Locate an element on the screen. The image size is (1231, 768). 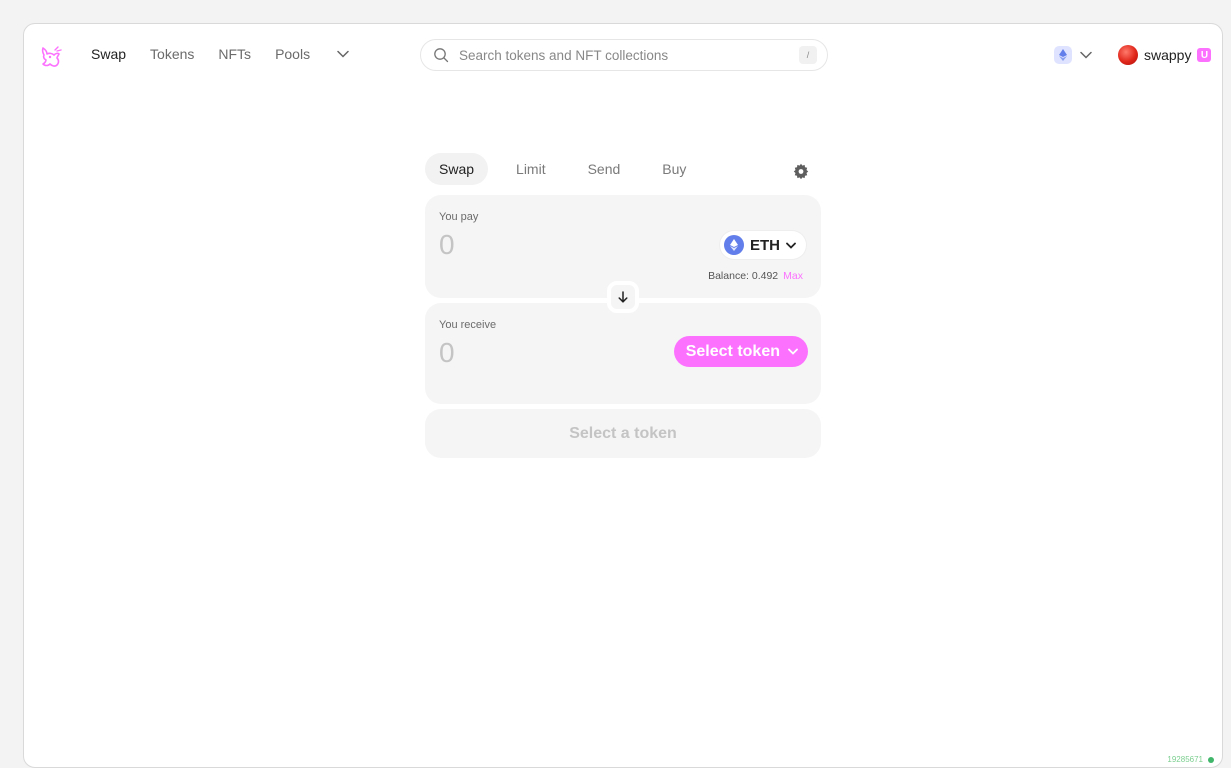
unitag-badge-icon: U is located at coordinates (1204, 55).